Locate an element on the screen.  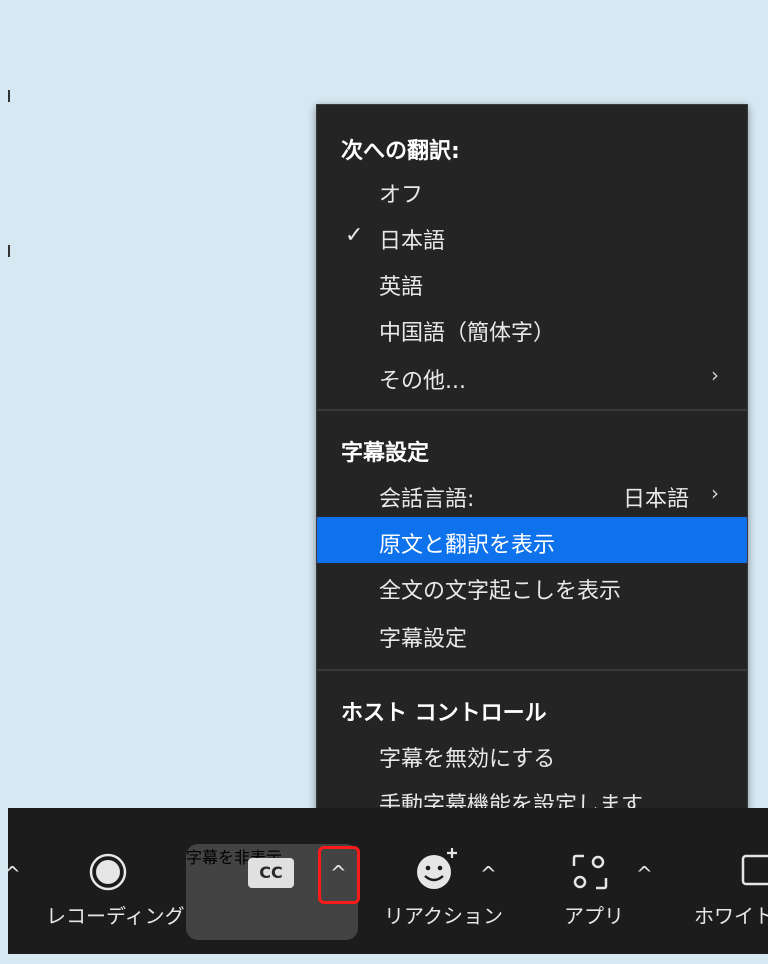
apps-button: アプリ is located at coordinates (598, 881).